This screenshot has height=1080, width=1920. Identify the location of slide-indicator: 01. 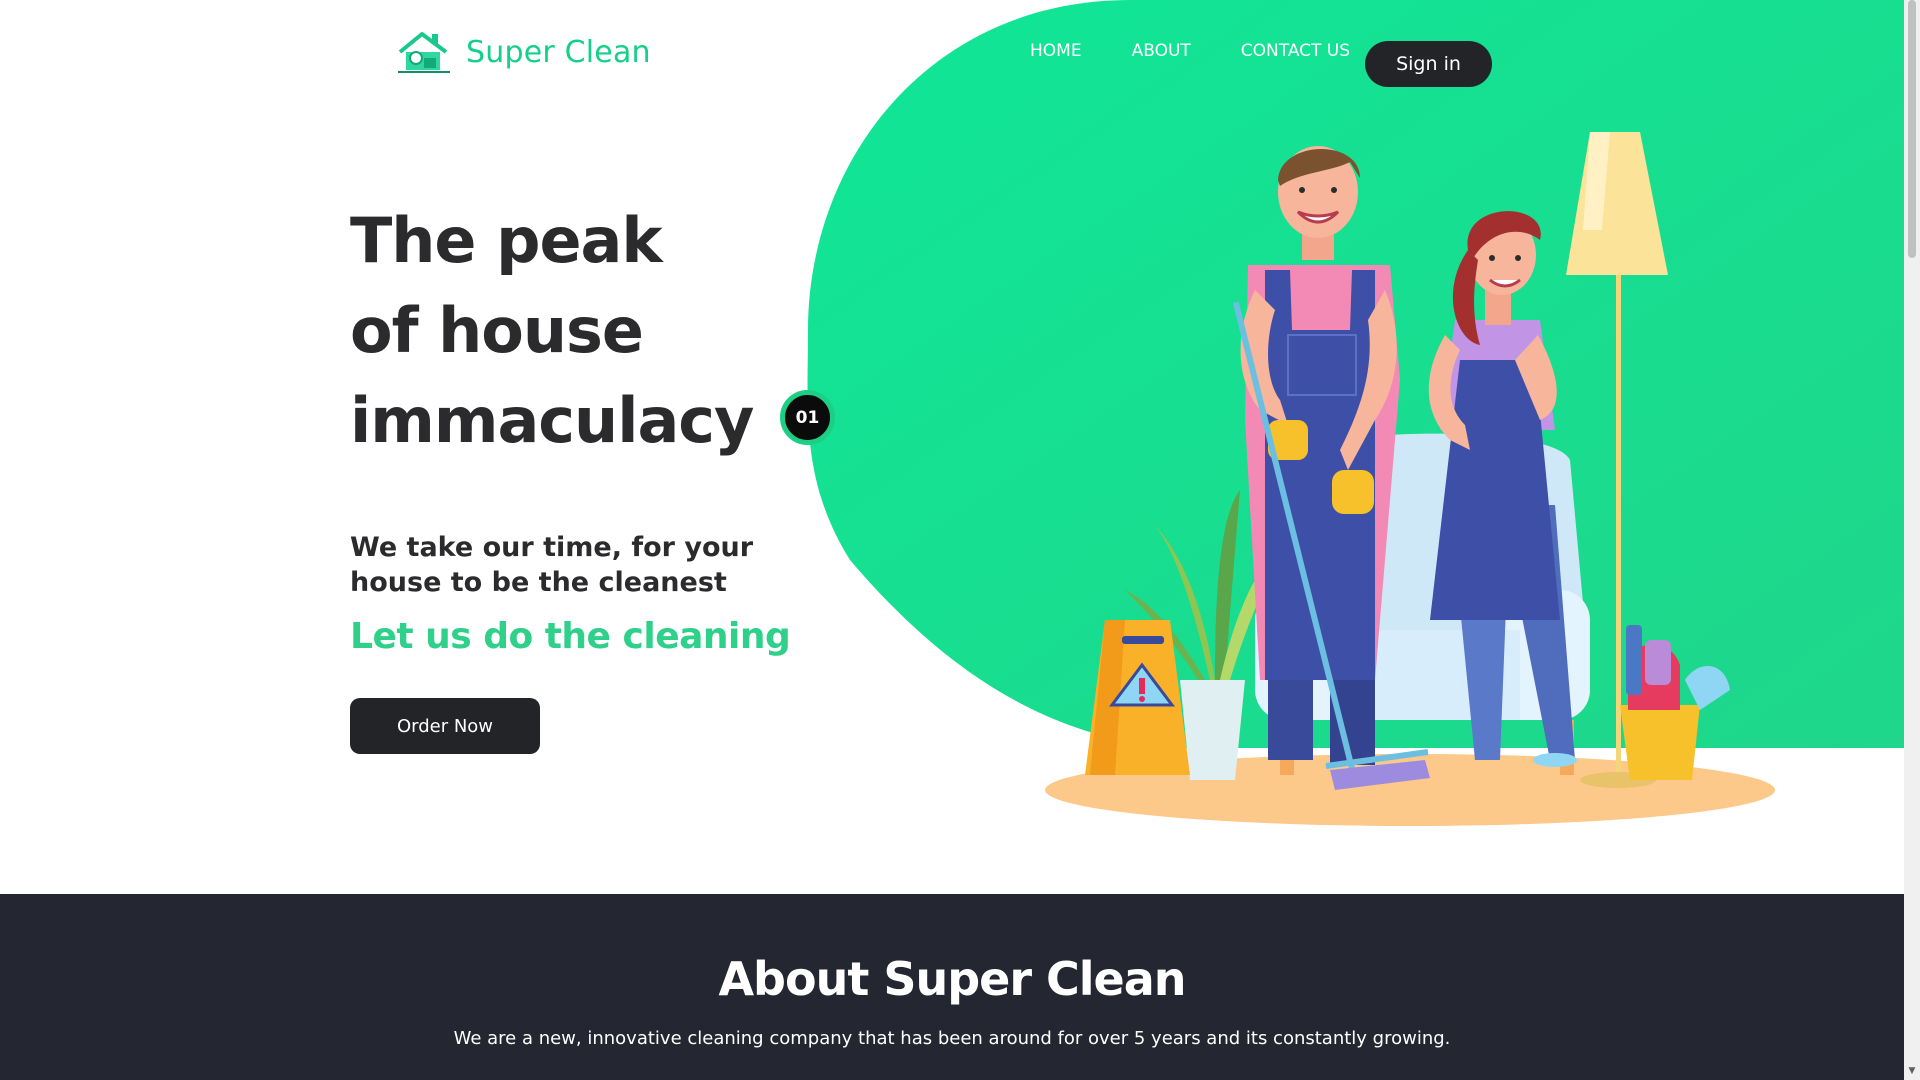
(807, 417).